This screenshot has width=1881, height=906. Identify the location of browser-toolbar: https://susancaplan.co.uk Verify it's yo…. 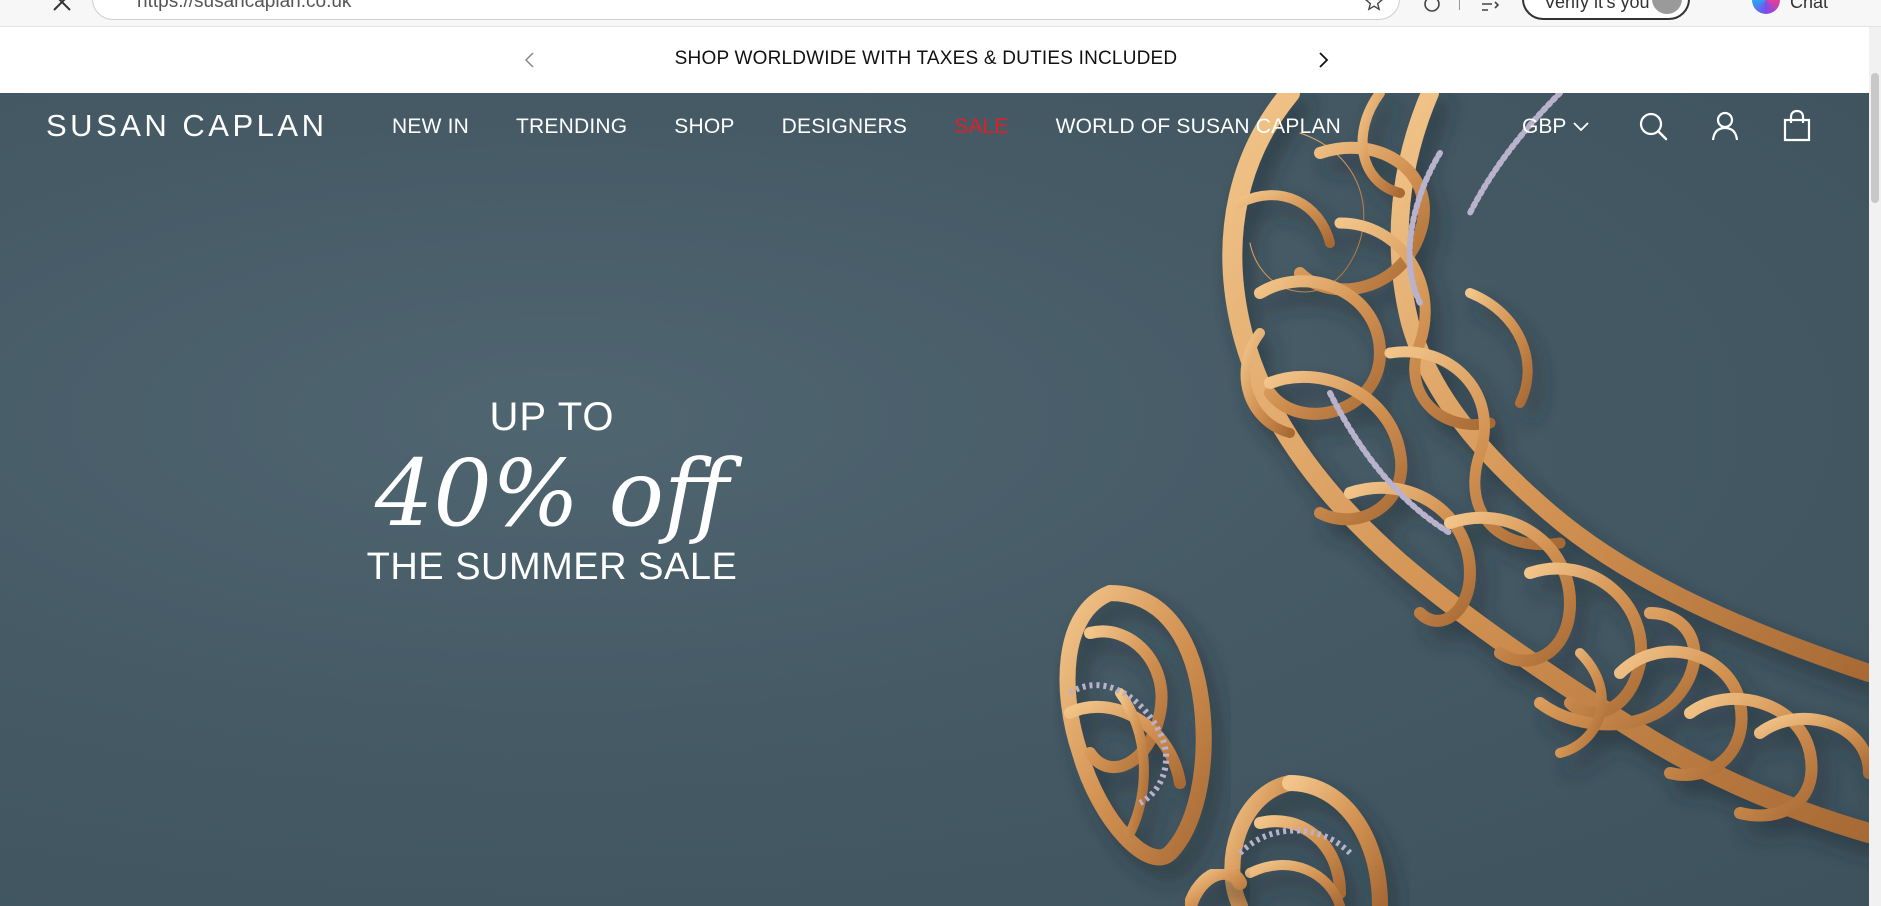
(940, 13).